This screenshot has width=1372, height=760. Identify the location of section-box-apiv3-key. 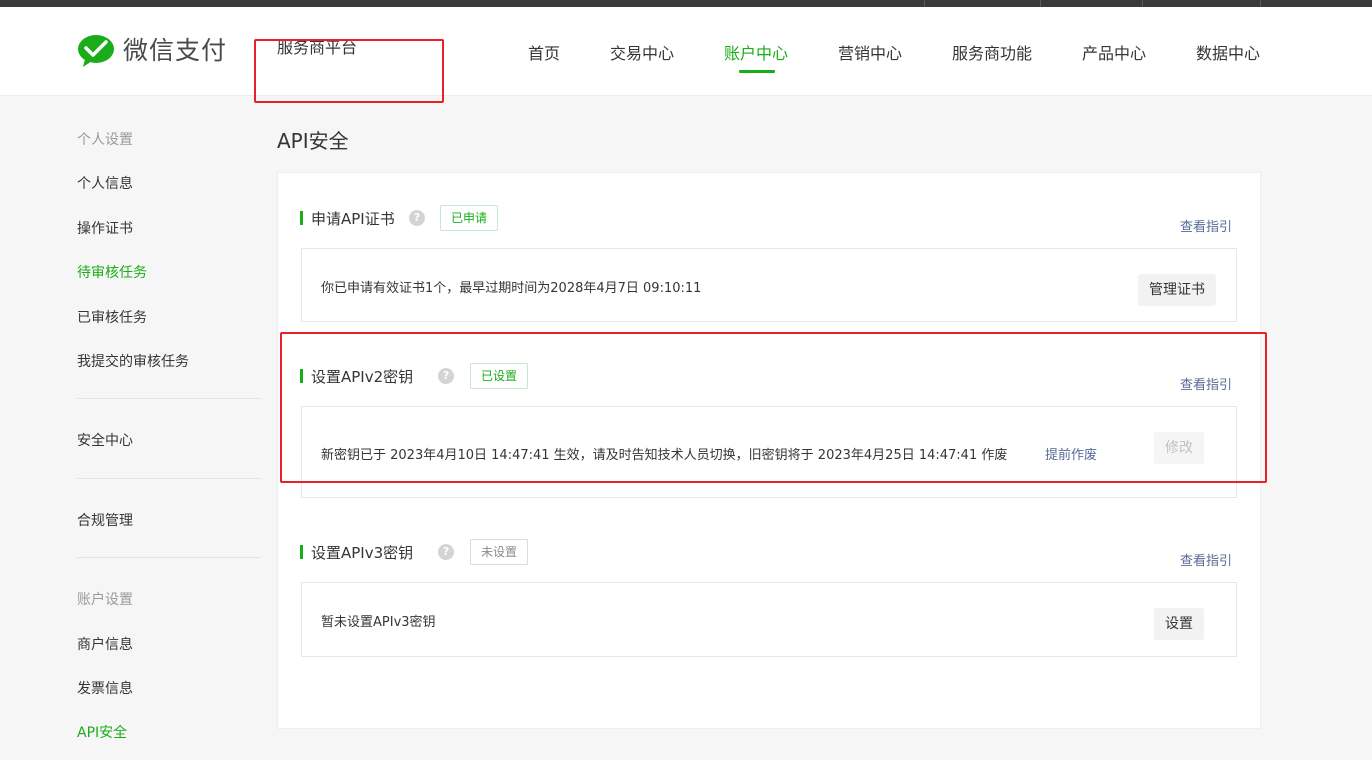
(769, 619).